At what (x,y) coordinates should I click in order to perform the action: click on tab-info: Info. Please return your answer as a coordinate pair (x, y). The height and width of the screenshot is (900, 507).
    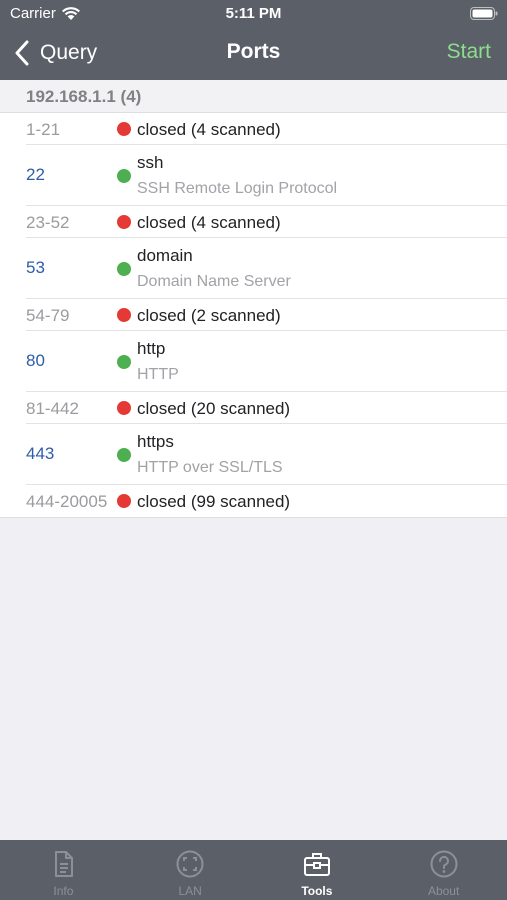
    Looking at the image, I should click on (63, 870).